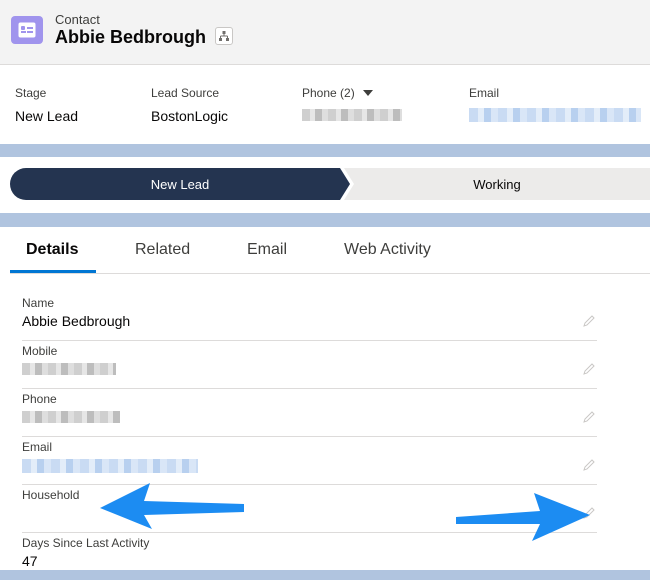 The height and width of the screenshot is (580, 650). What do you see at coordinates (130, 37) in the screenshot?
I see `record-name: Abbie Bedbrough` at bounding box center [130, 37].